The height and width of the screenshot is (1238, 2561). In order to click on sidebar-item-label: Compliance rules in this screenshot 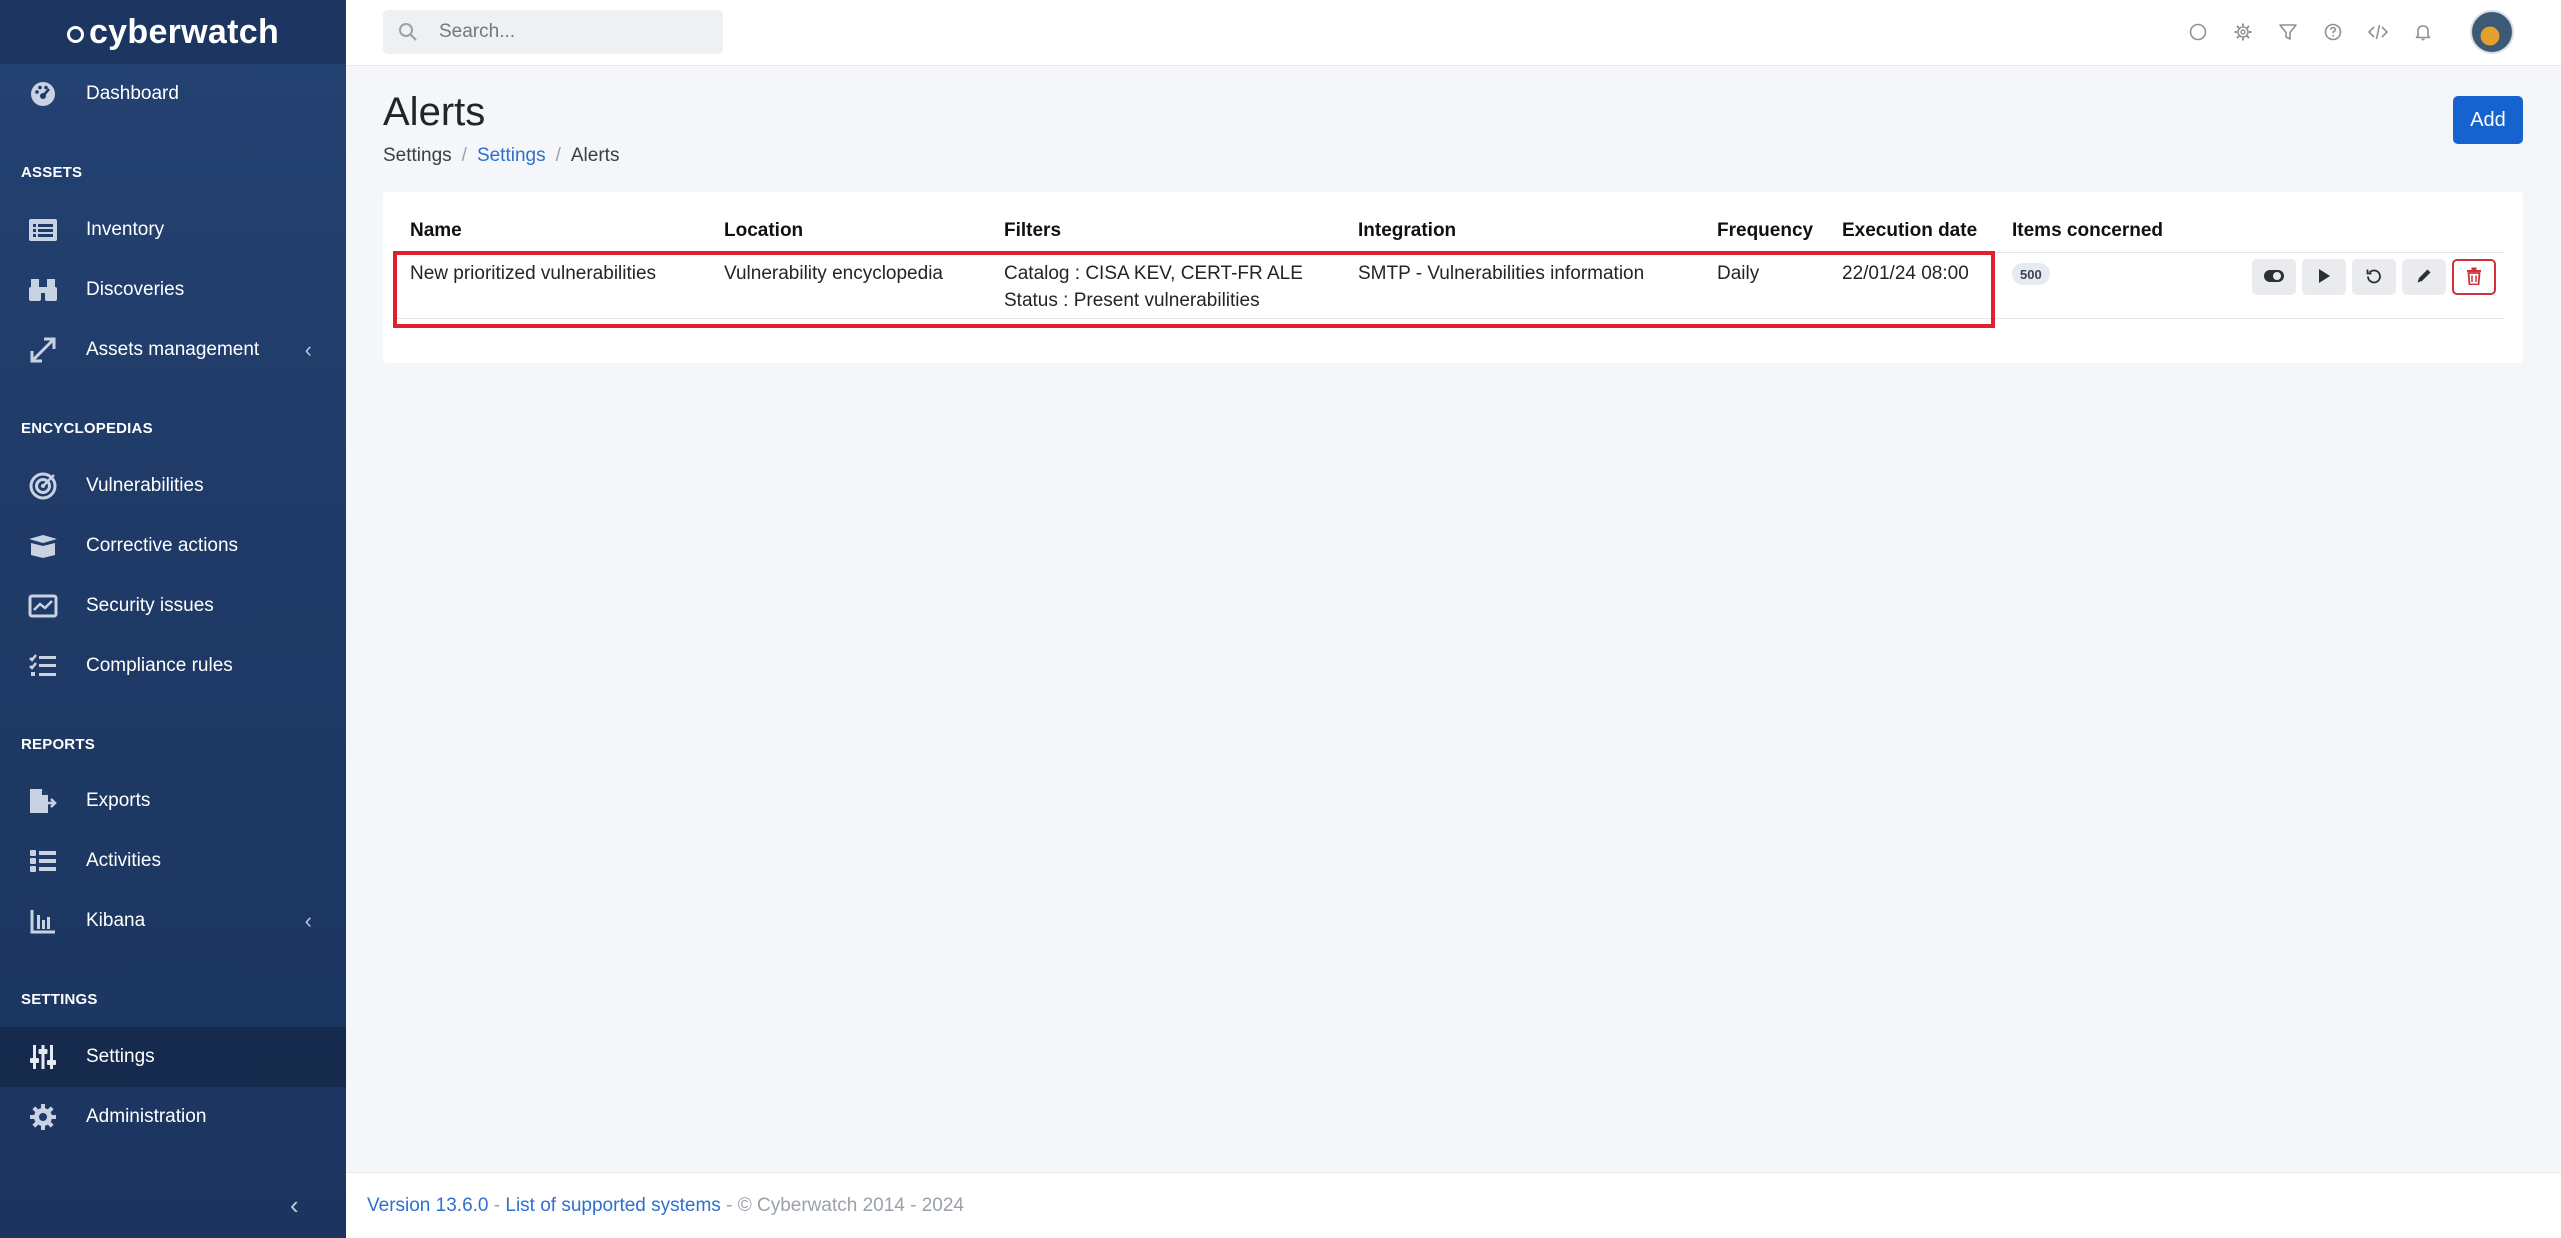, I will do `click(159, 665)`.